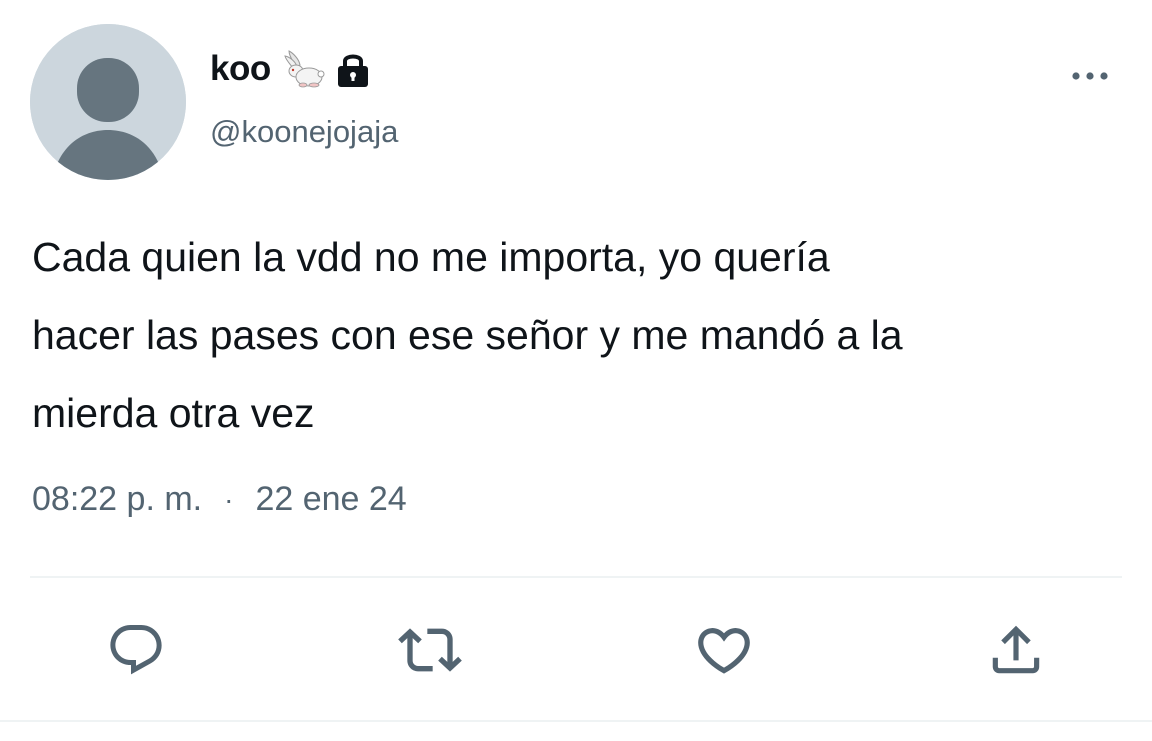  I want to click on reply-button, so click(136, 650).